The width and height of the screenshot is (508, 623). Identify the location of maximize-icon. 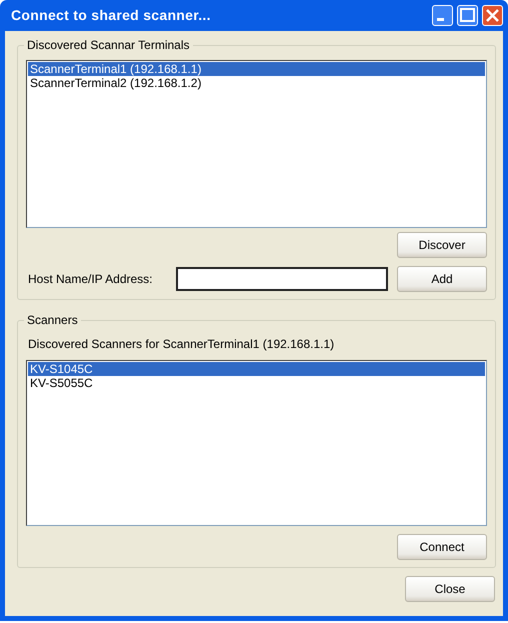
(467, 15).